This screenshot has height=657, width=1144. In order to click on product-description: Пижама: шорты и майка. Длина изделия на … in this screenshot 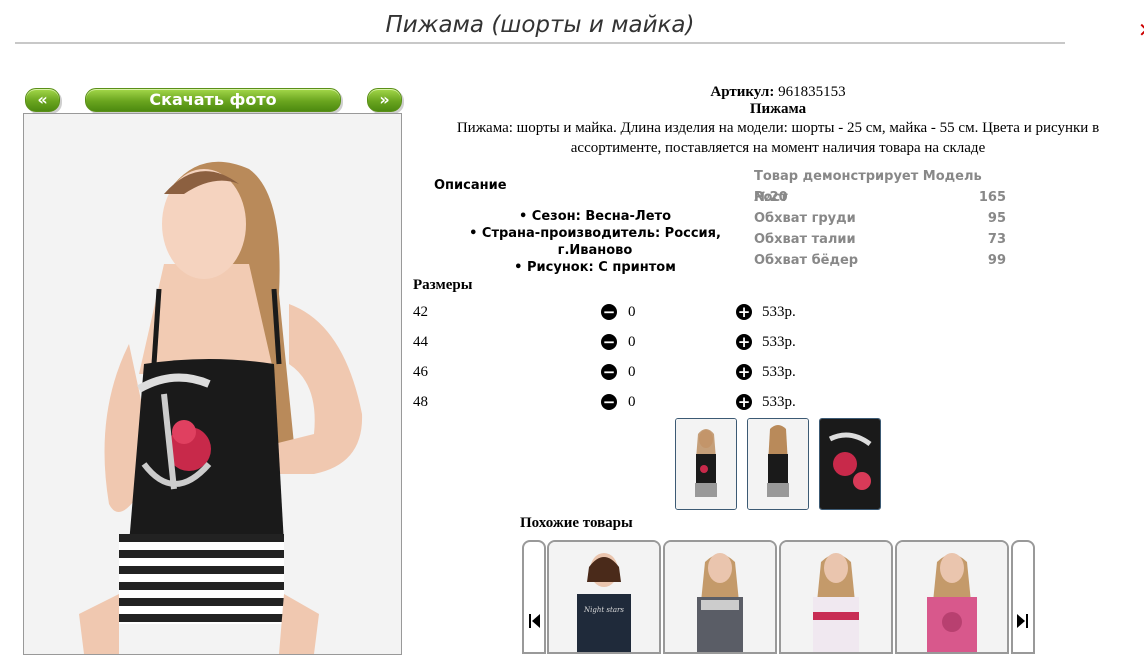, I will do `click(778, 138)`.